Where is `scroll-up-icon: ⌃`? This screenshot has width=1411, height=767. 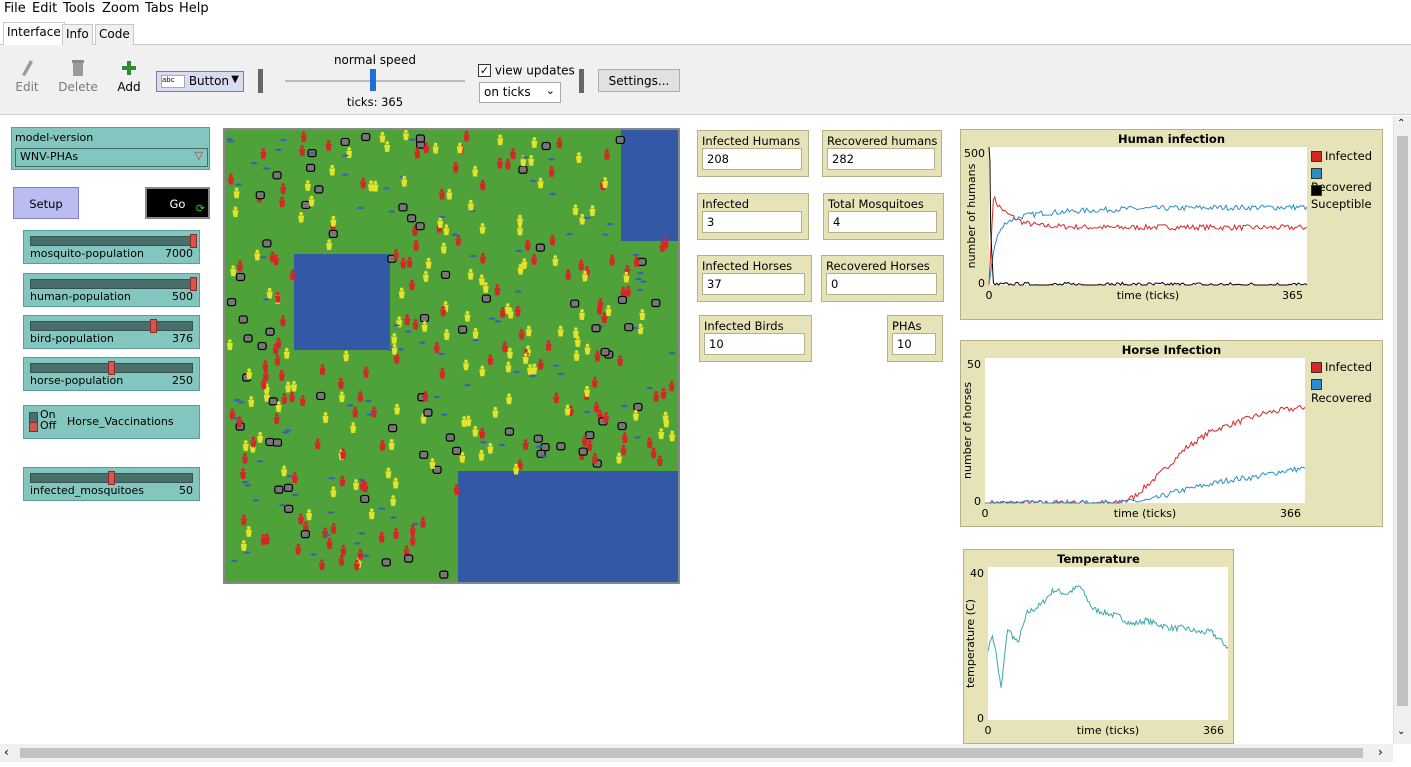 scroll-up-icon: ⌃ is located at coordinates (1401, 123).